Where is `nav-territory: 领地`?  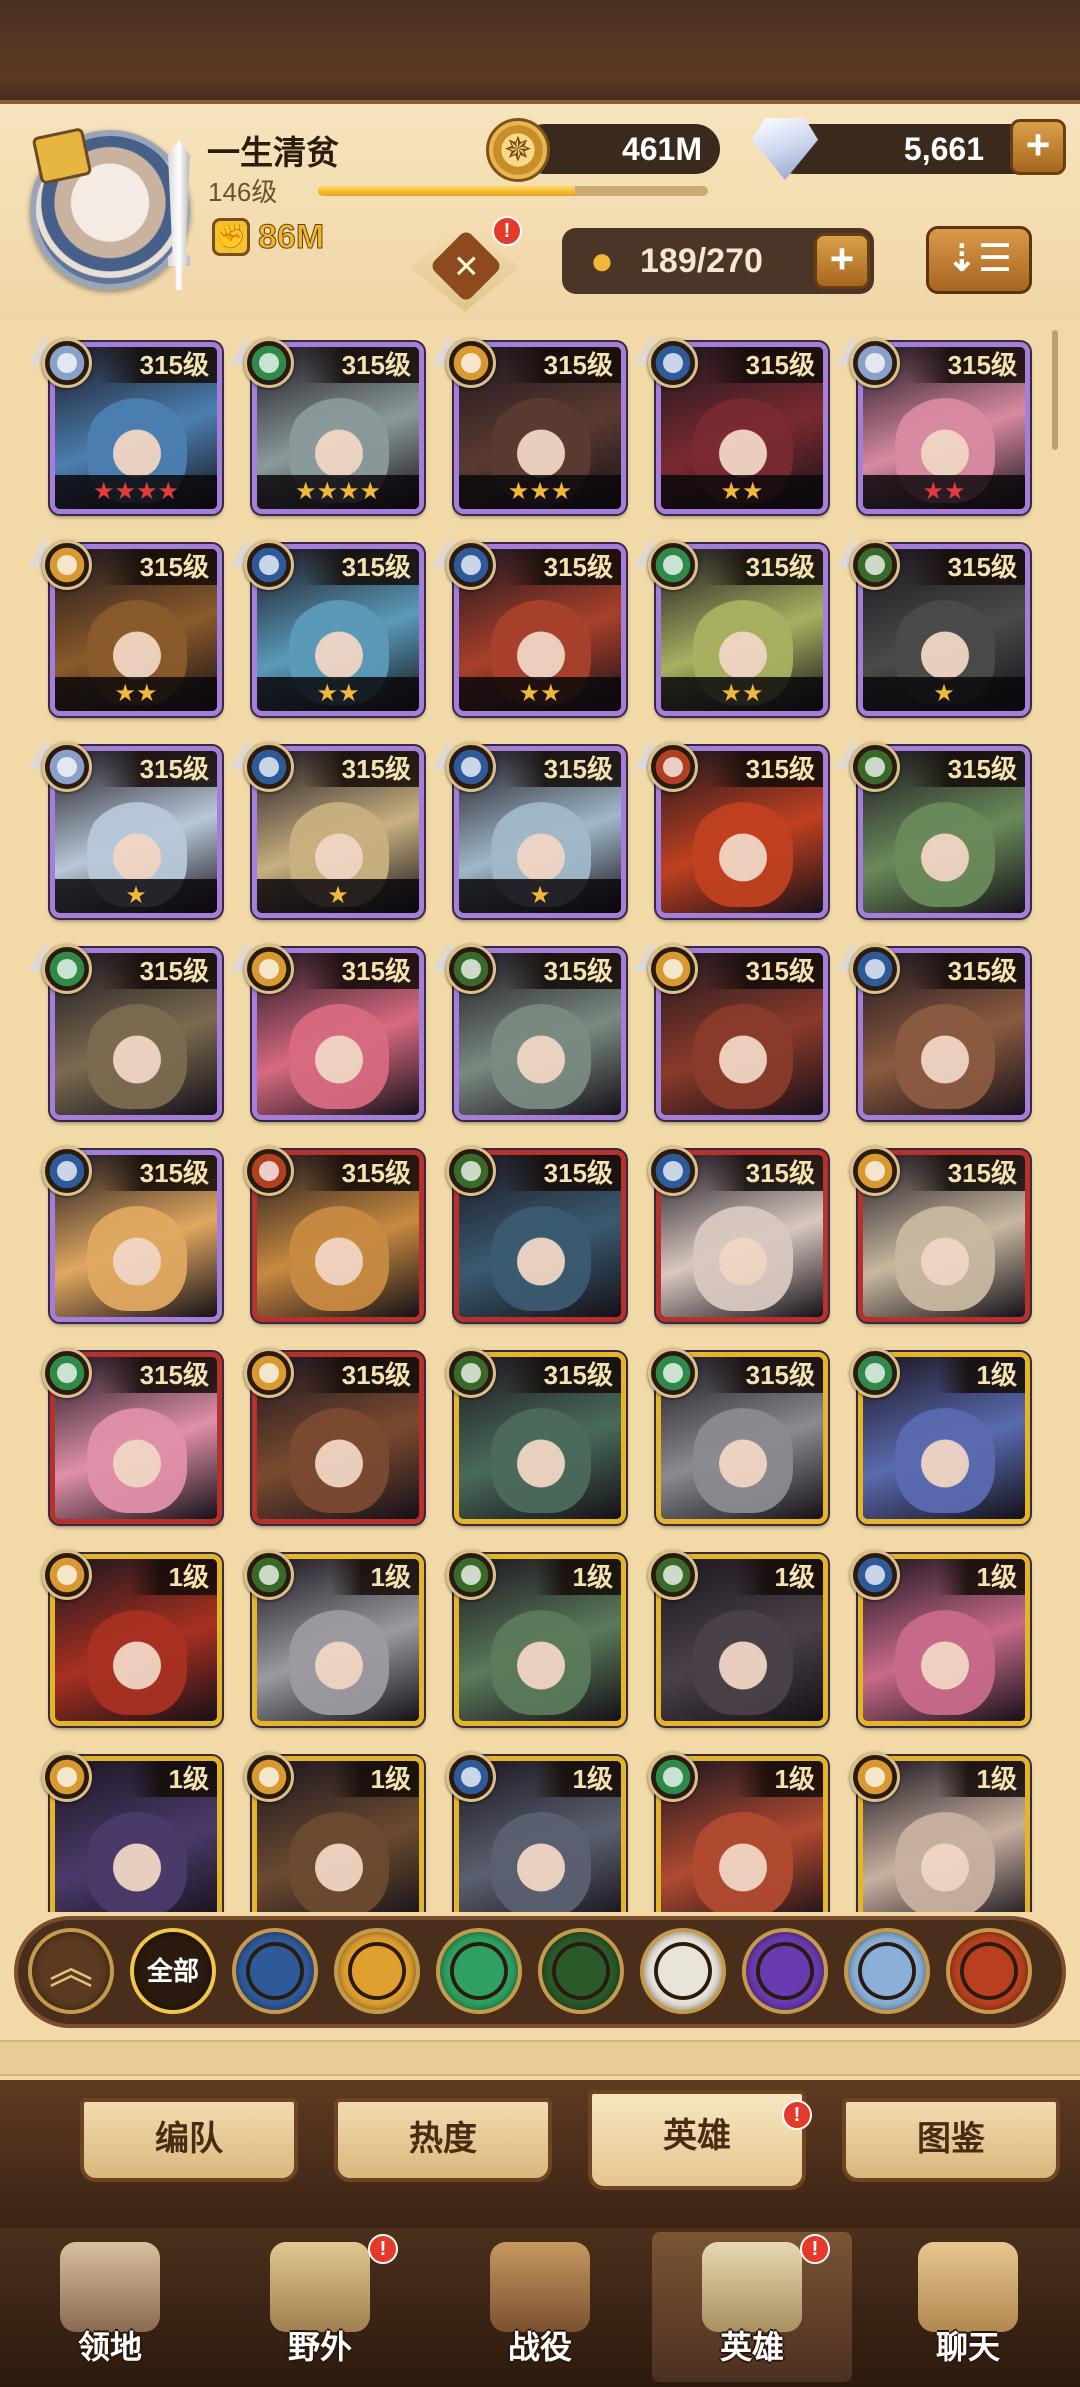
nav-territory: 领地 is located at coordinates (110, 2307).